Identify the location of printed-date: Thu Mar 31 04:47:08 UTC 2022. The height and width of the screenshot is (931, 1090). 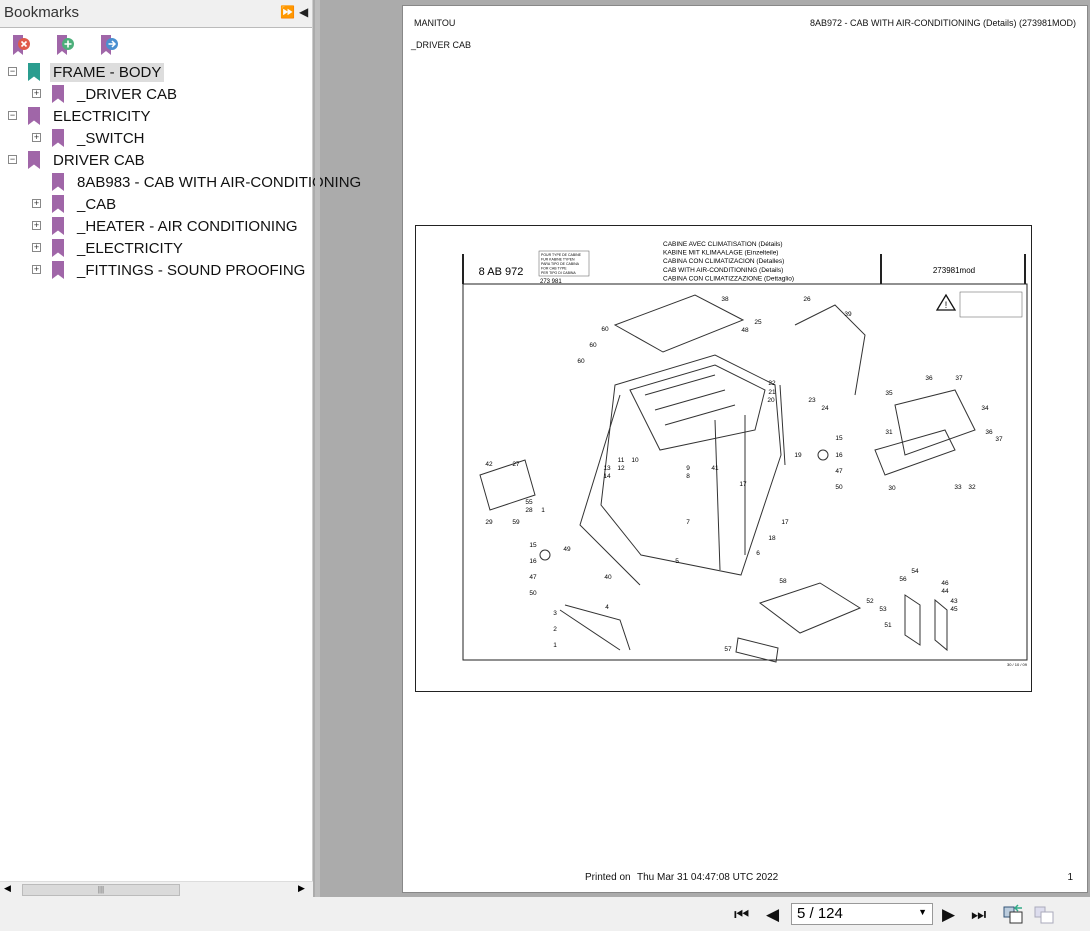
(708, 877).